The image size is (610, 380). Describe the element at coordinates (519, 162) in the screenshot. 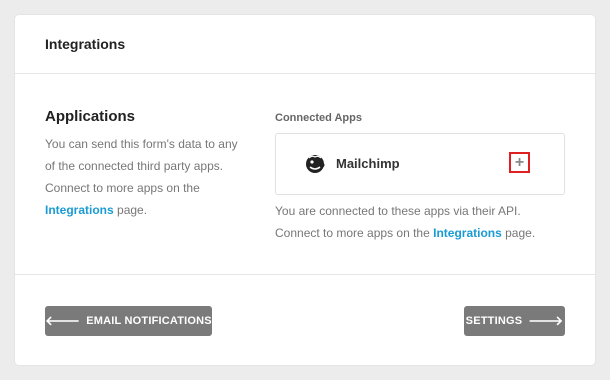

I see `add-app-button: +` at that location.